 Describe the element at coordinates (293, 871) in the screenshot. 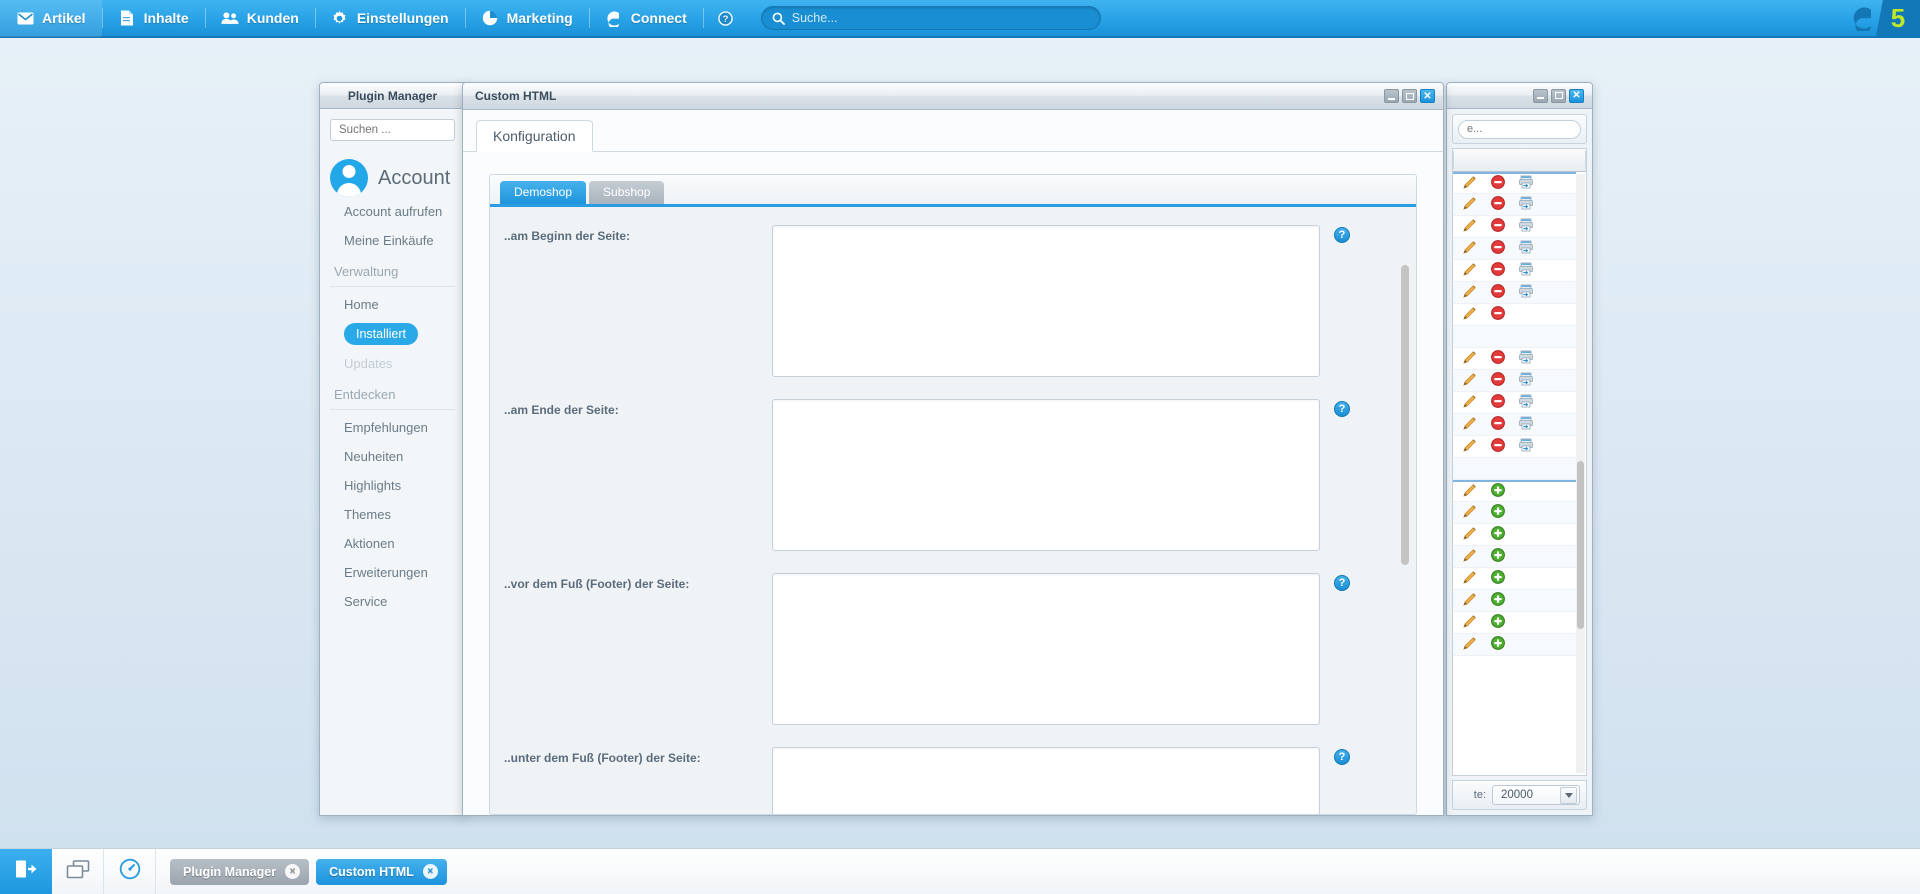

I see `task-plugin-manager-close-icon: ×` at that location.